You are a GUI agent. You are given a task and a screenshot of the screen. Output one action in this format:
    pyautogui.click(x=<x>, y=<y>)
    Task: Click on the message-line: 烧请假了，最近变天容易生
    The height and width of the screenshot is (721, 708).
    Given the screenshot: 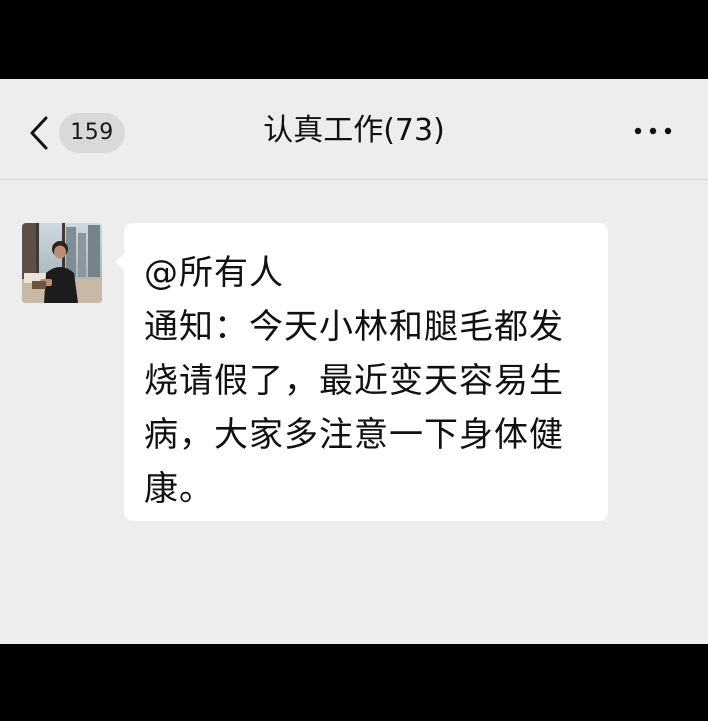 What is the action you would take?
    pyautogui.click(x=354, y=381)
    